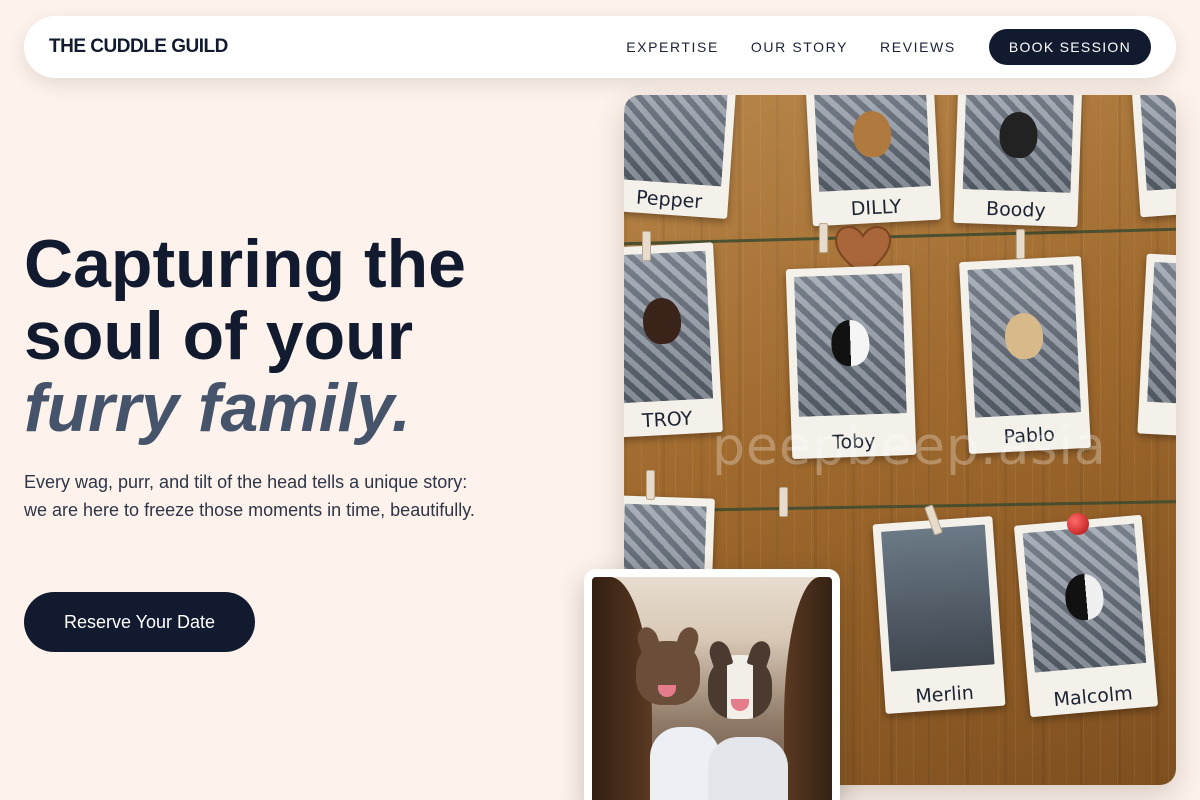 The width and height of the screenshot is (1200, 800). Describe the element at coordinates (909, 447) in the screenshot. I see `watermark: peepbeep.asia` at that location.